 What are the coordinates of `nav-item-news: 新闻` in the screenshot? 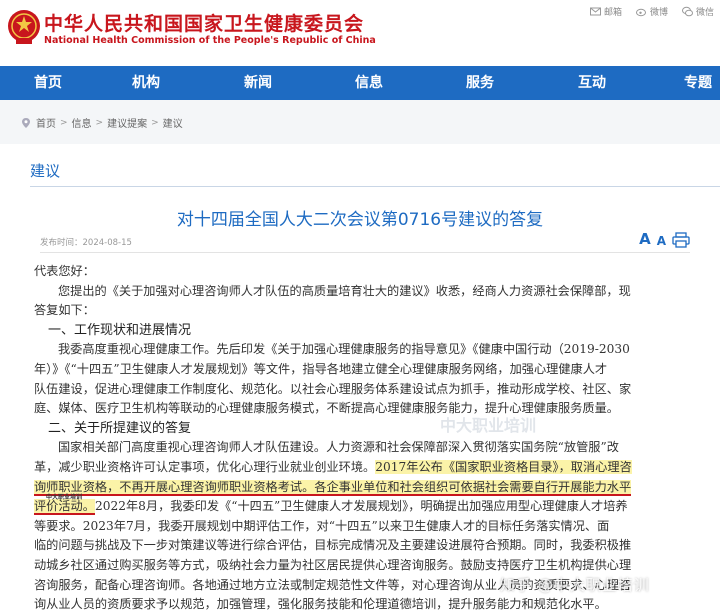 It's located at (258, 83).